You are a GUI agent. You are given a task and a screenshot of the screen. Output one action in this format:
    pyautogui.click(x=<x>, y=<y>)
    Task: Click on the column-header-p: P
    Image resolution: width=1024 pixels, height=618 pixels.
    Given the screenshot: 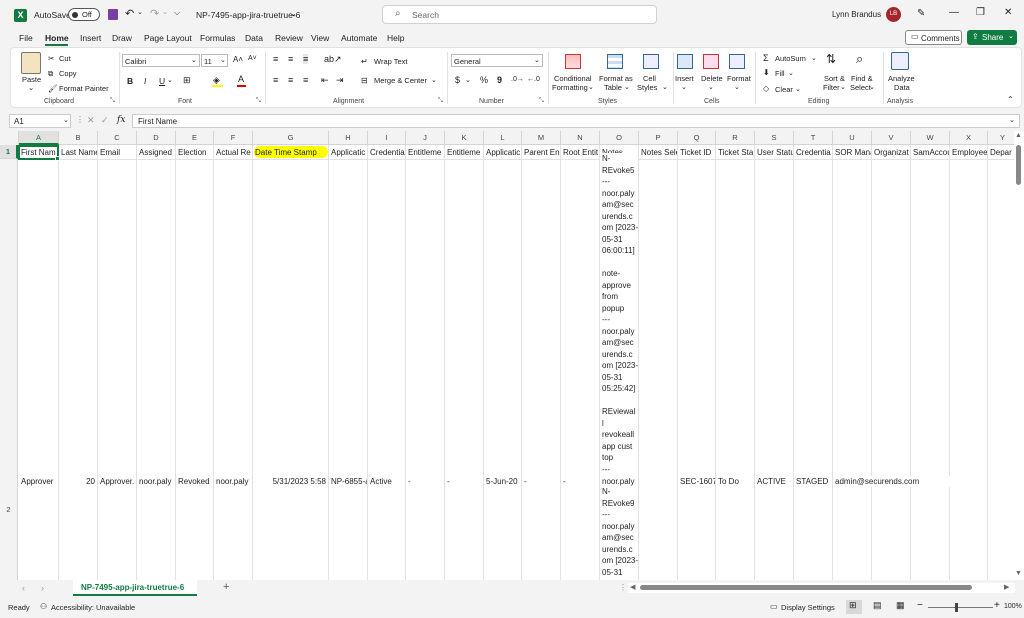 What is the action you would take?
    pyautogui.click(x=658, y=138)
    